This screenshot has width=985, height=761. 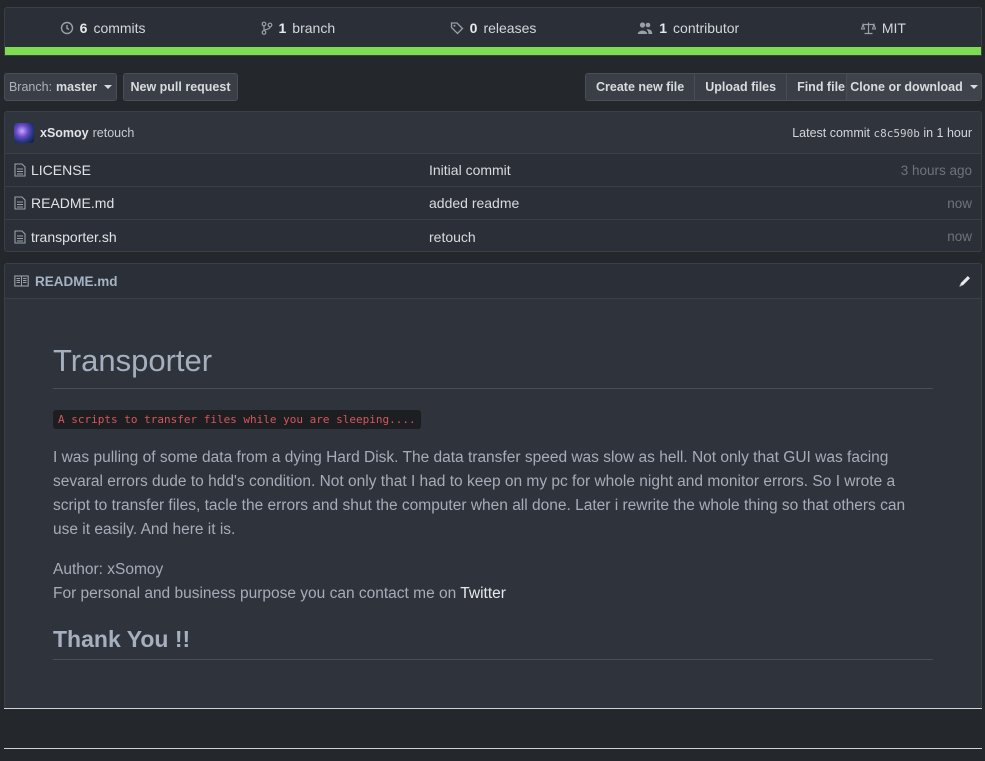 I want to click on file-actions-group: Create new file Upload files Find file, so click(x=720, y=87).